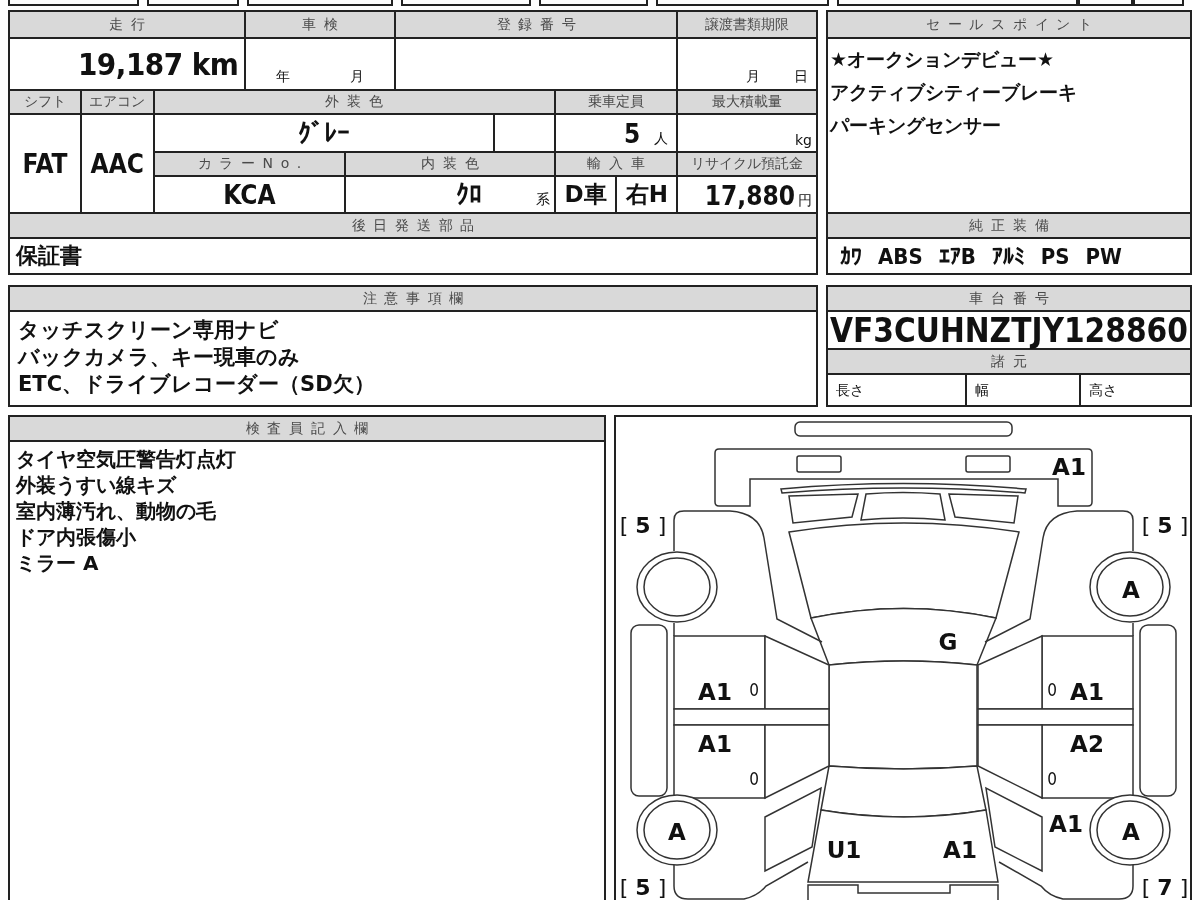 This screenshot has width=1200, height=900. I want to click on spec-field-label: 幅, so click(981, 391).